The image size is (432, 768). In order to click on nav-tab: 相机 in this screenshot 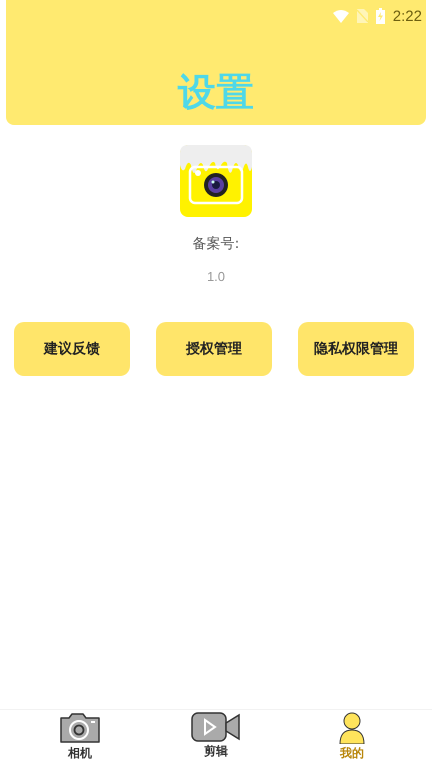, I will do `click(80, 736)`.